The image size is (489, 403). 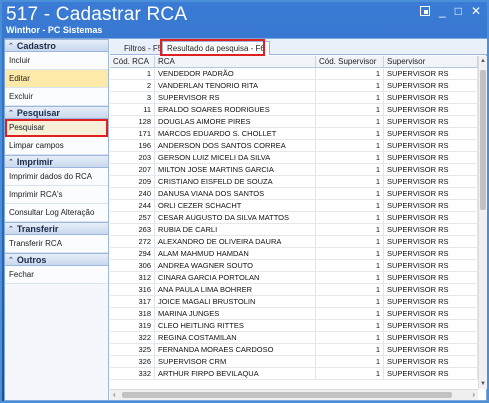 What do you see at coordinates (56, 275) in the screenshot?
I see `sidebar-item-fechar: Fechar` at bounding box center [56, 275].